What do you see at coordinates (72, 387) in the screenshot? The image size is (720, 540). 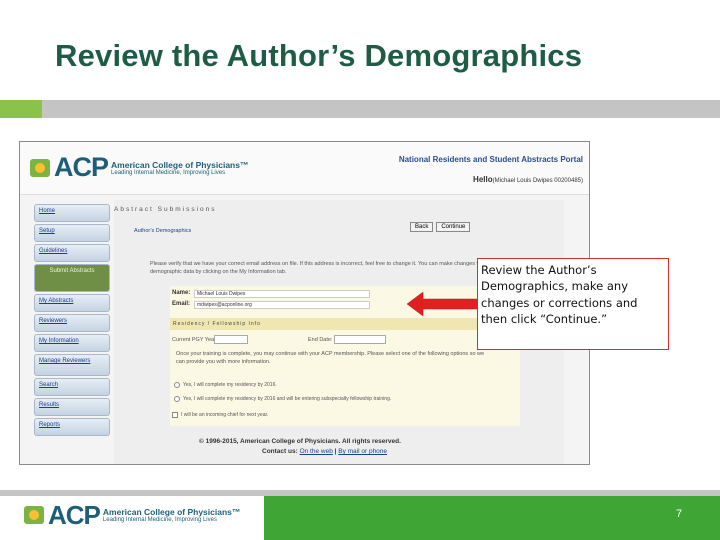 I see `nav-search: Search` at bounding box center [72, 387].